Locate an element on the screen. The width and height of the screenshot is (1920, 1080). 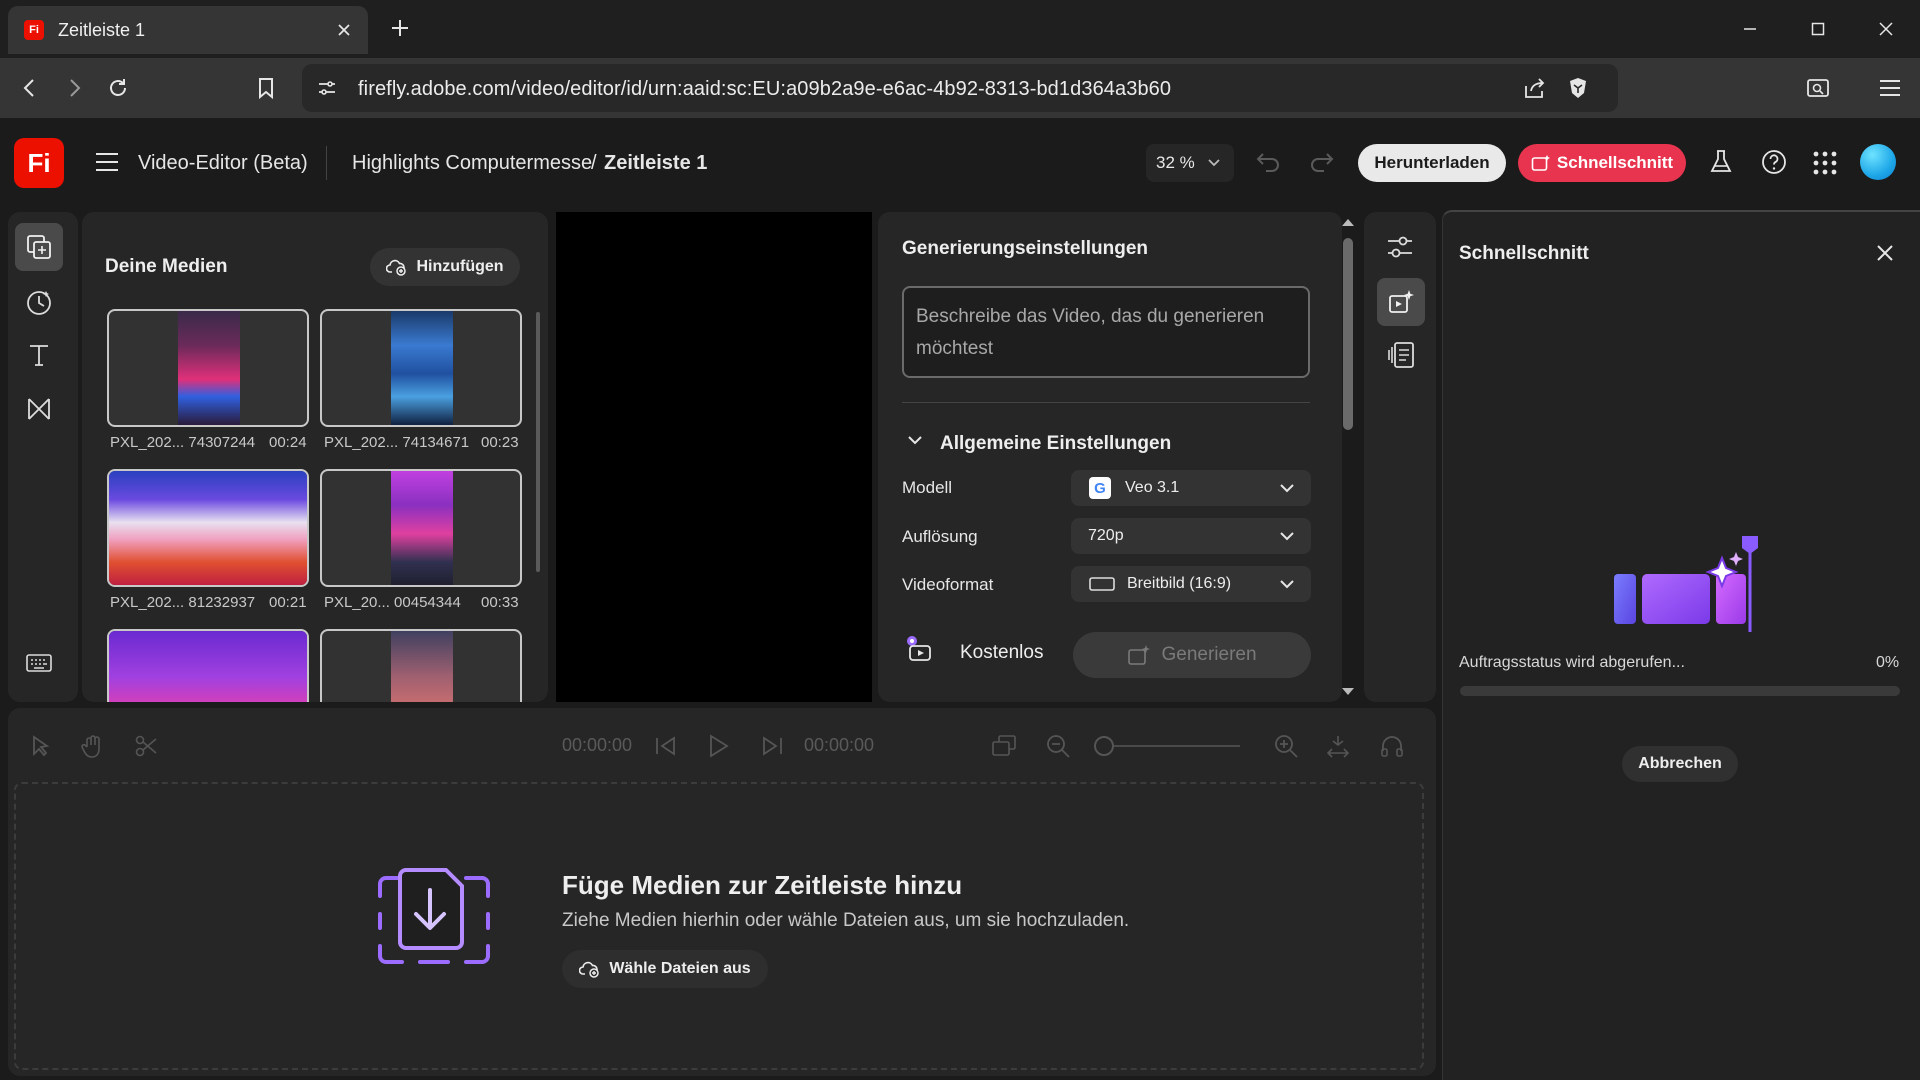
help-icon is located at coordinates (1774, 162).